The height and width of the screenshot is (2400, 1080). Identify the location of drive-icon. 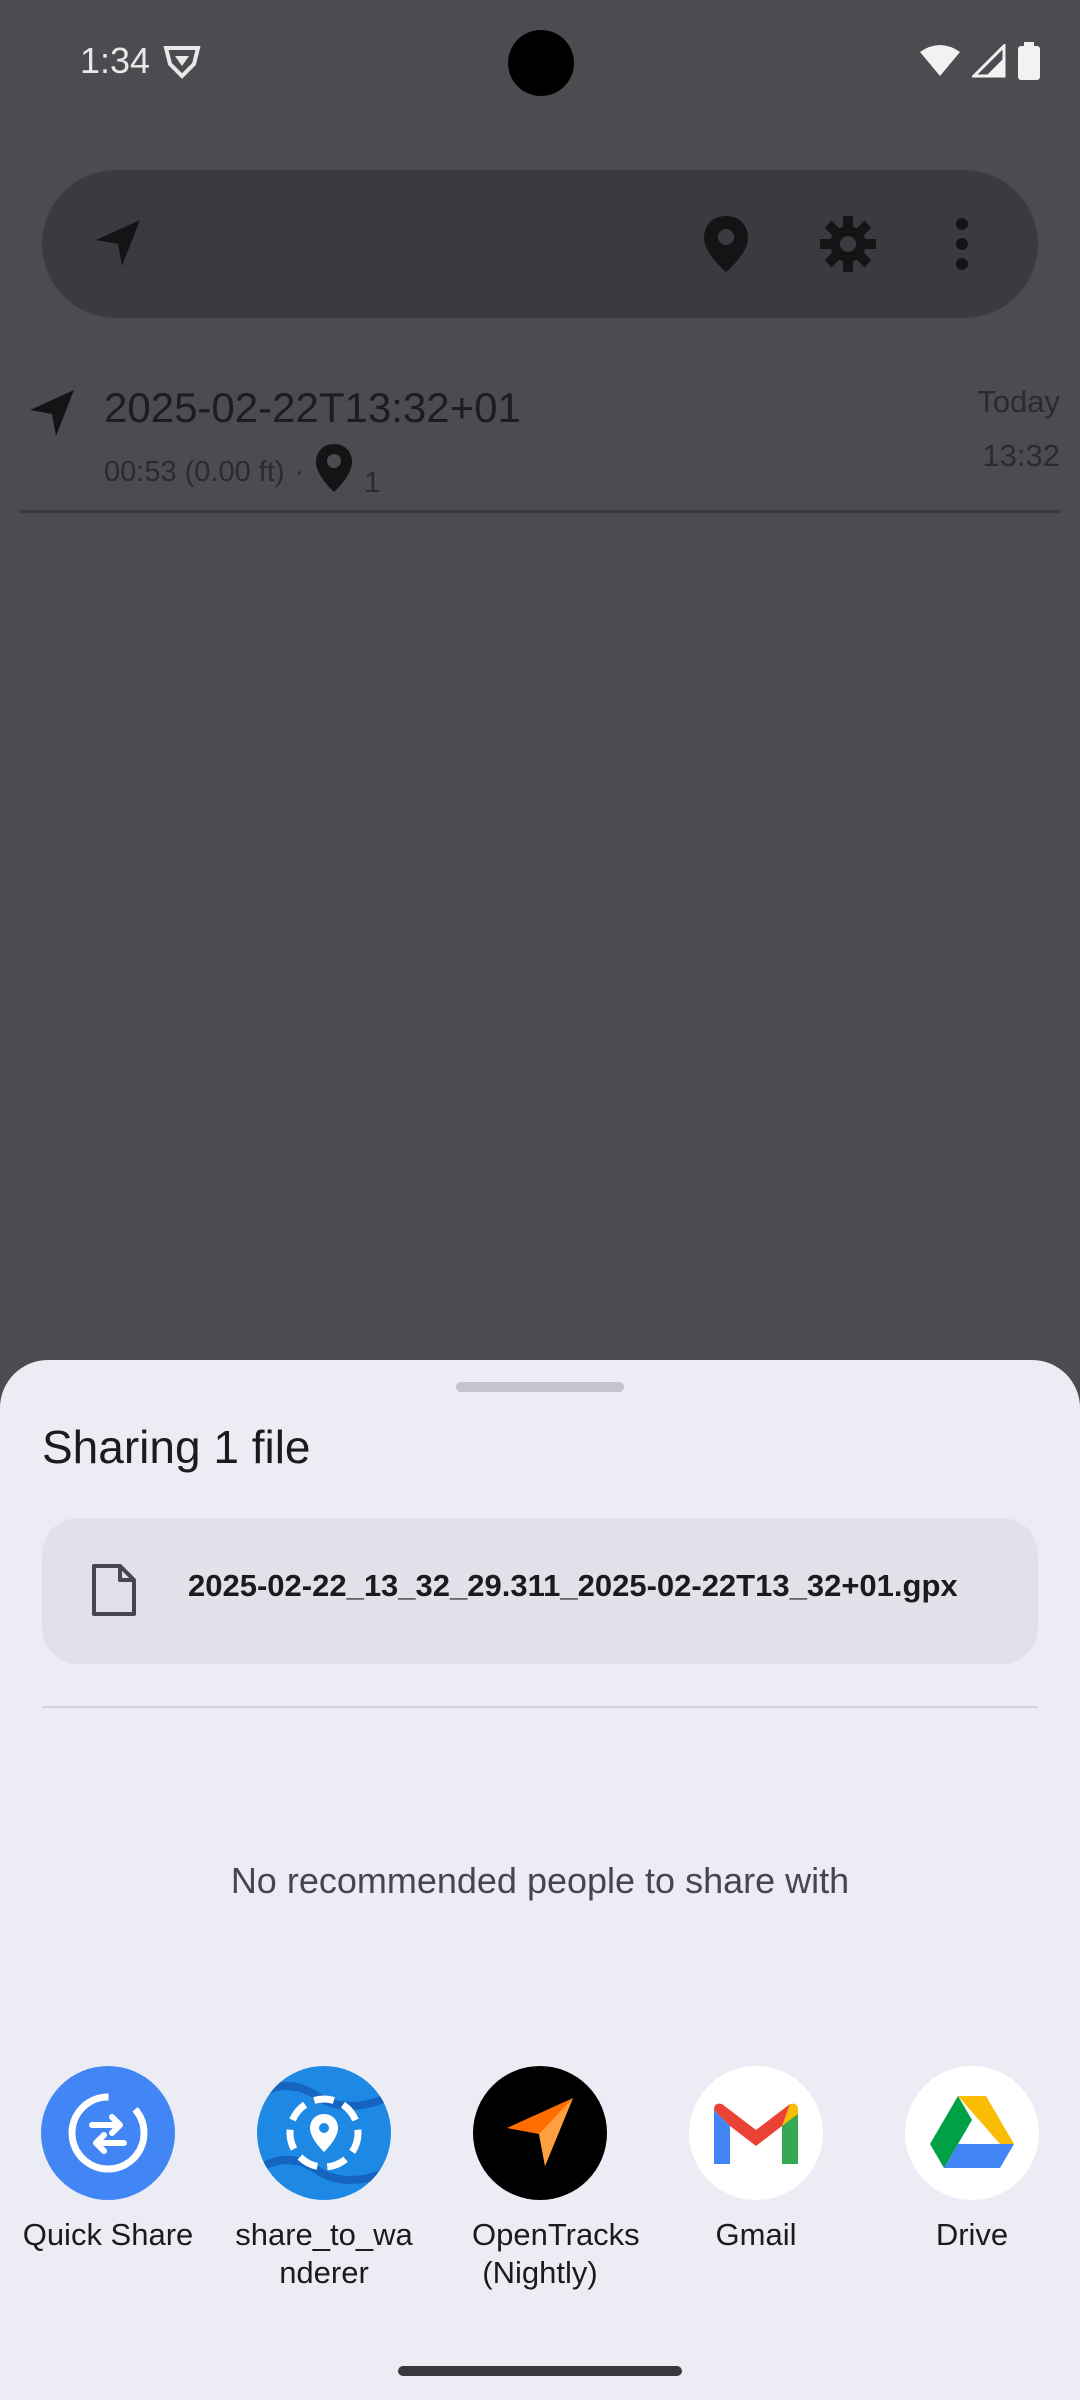
(972, 2133).